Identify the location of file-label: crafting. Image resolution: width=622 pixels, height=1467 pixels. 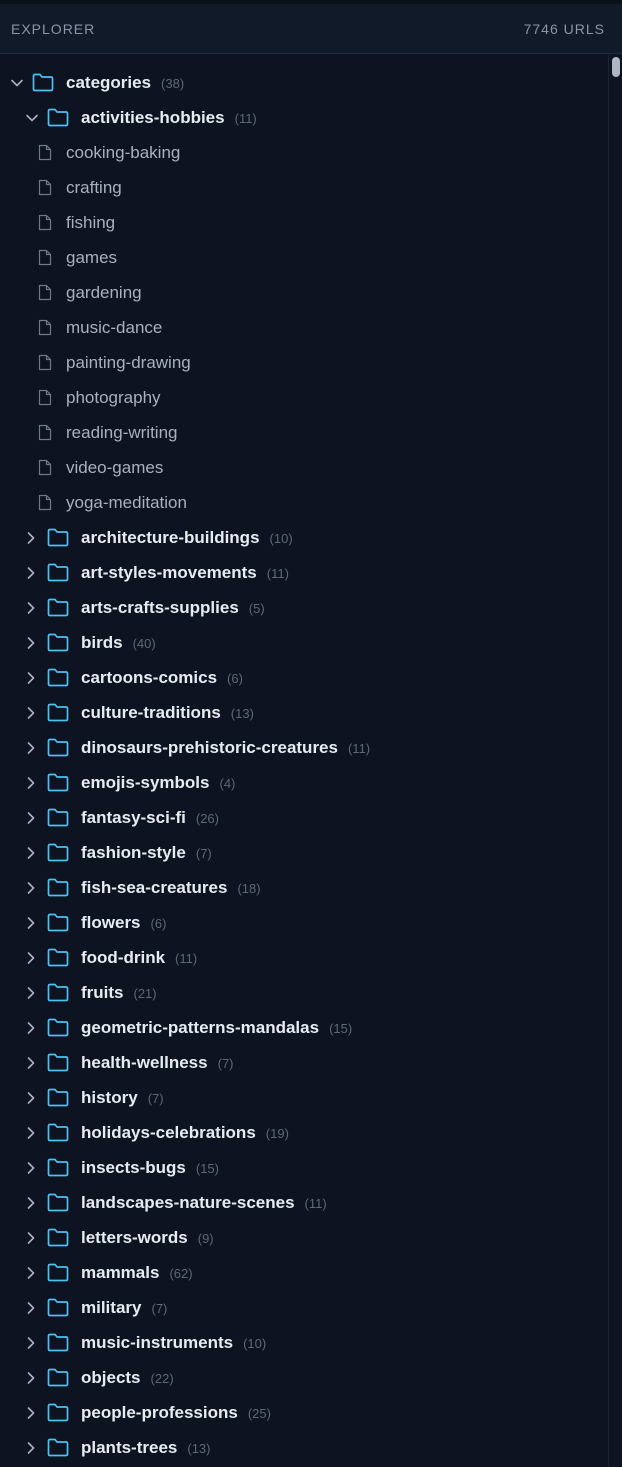
(94, 187).